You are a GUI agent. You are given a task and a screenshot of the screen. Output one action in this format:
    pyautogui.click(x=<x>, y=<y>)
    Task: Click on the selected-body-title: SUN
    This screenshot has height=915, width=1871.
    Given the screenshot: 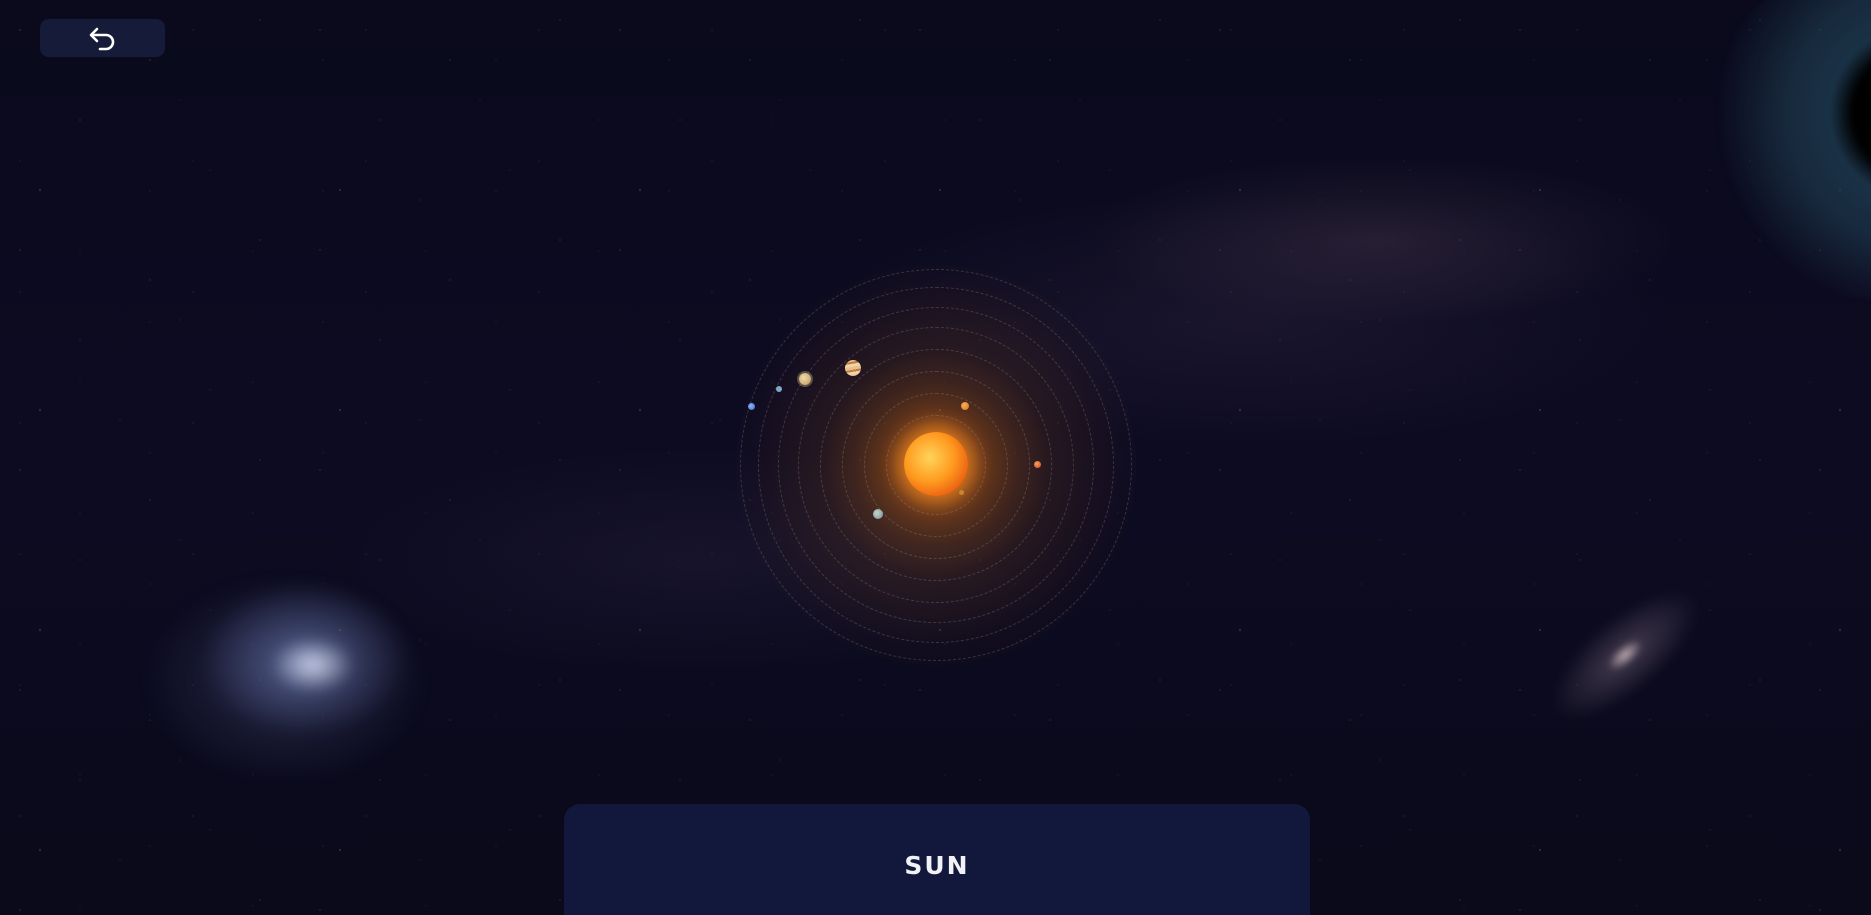 What is the action you would take?
    pyautogui.click(x=937, y=865)
    